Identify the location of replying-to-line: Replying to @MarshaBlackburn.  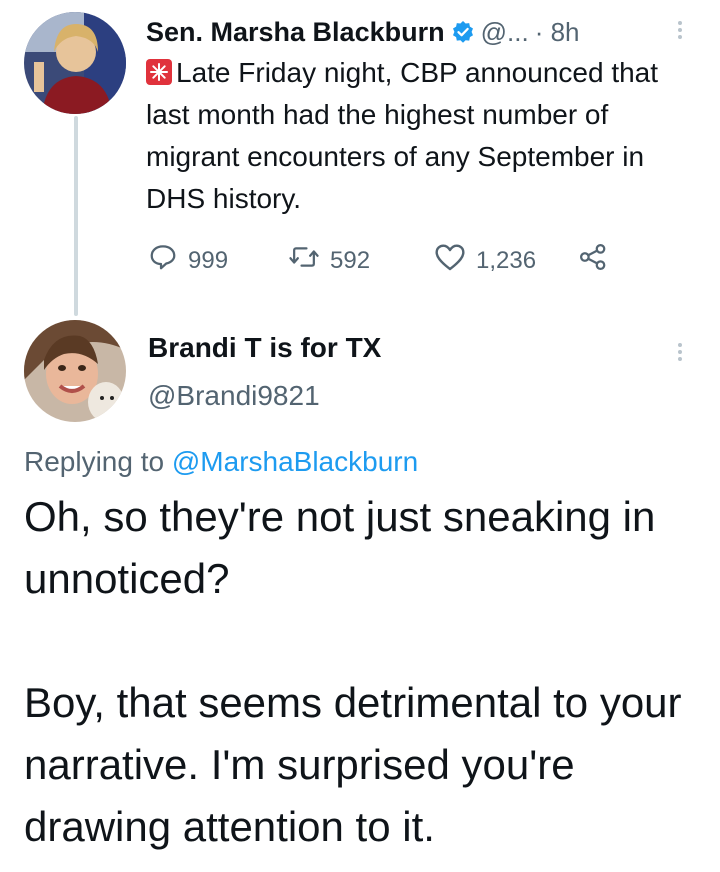
(221, 462).